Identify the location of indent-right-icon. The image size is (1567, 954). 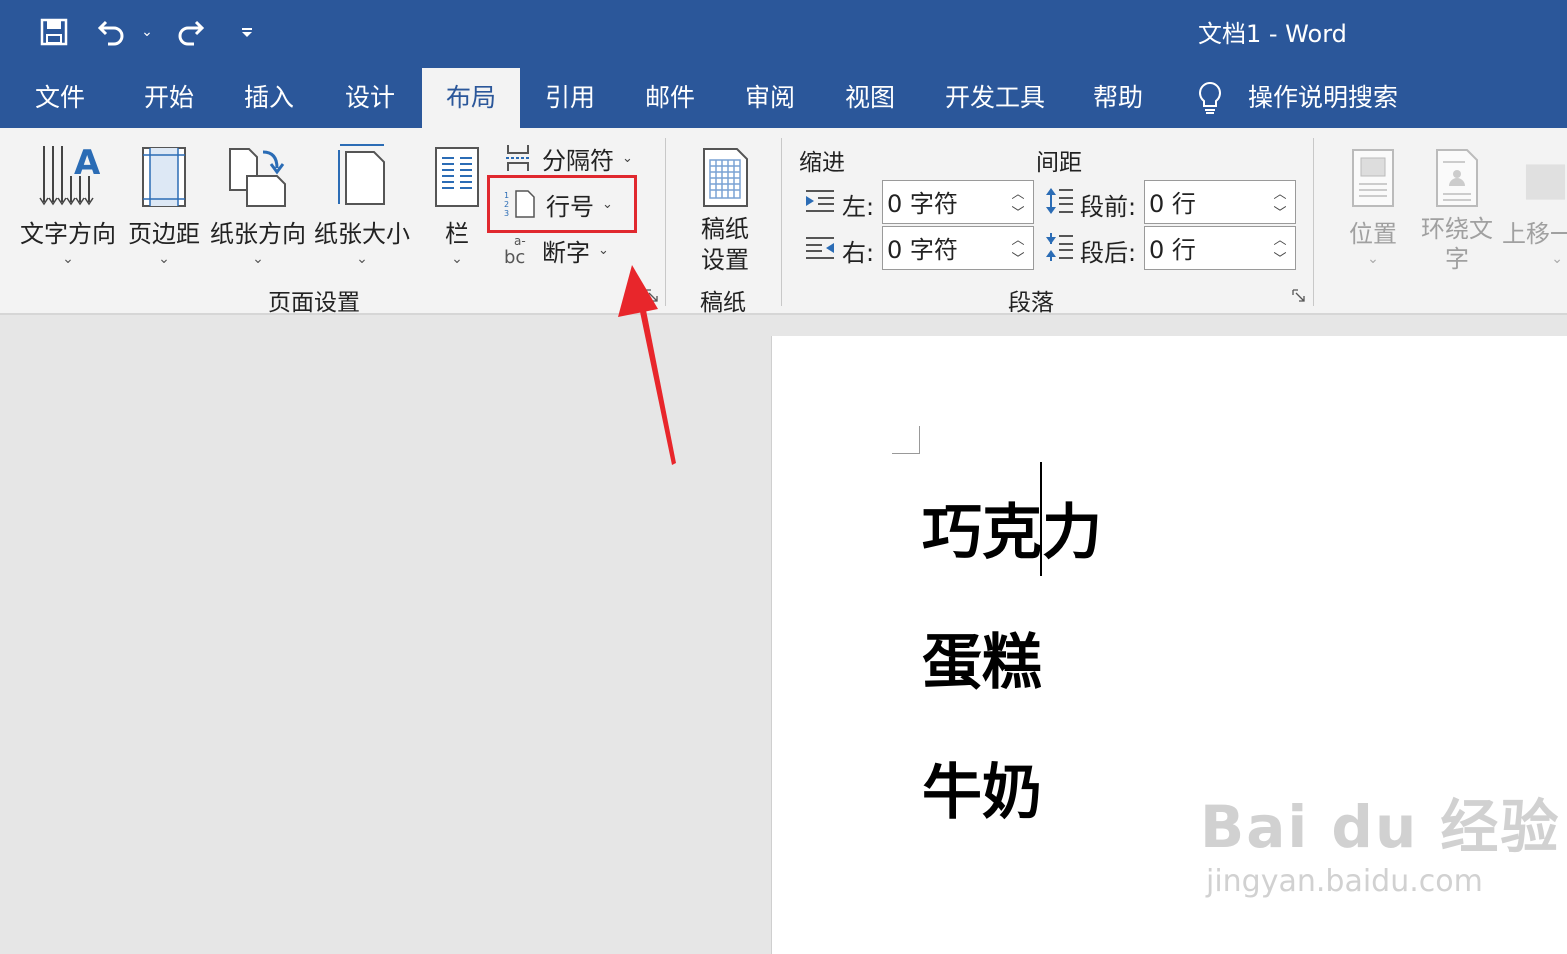
(820, 250).